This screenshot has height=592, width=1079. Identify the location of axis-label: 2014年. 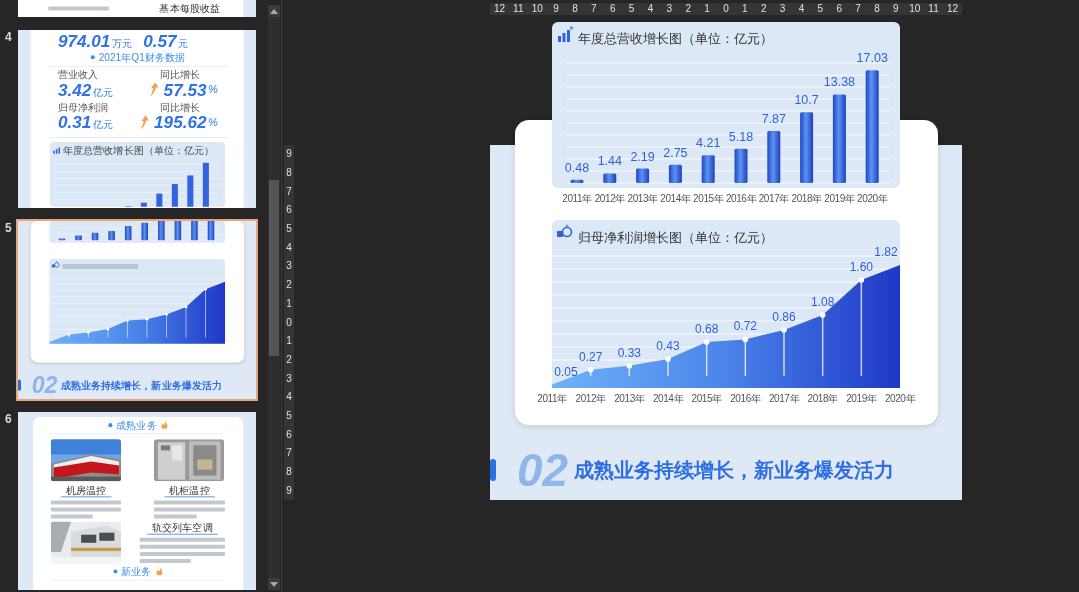
(668, 398).